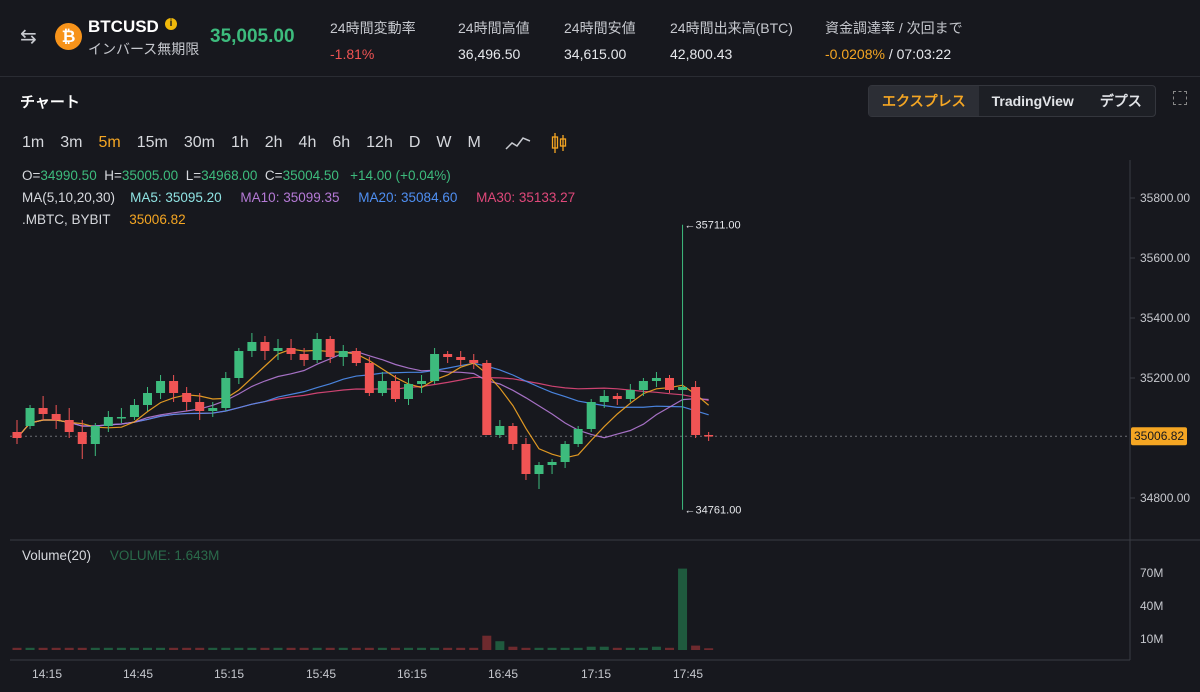 The height and width of the screenshot is (692, 1200). Describe the element at coordinates (713, 511) in the screenshot. I see `low-marker: ←34761.00` at that location.